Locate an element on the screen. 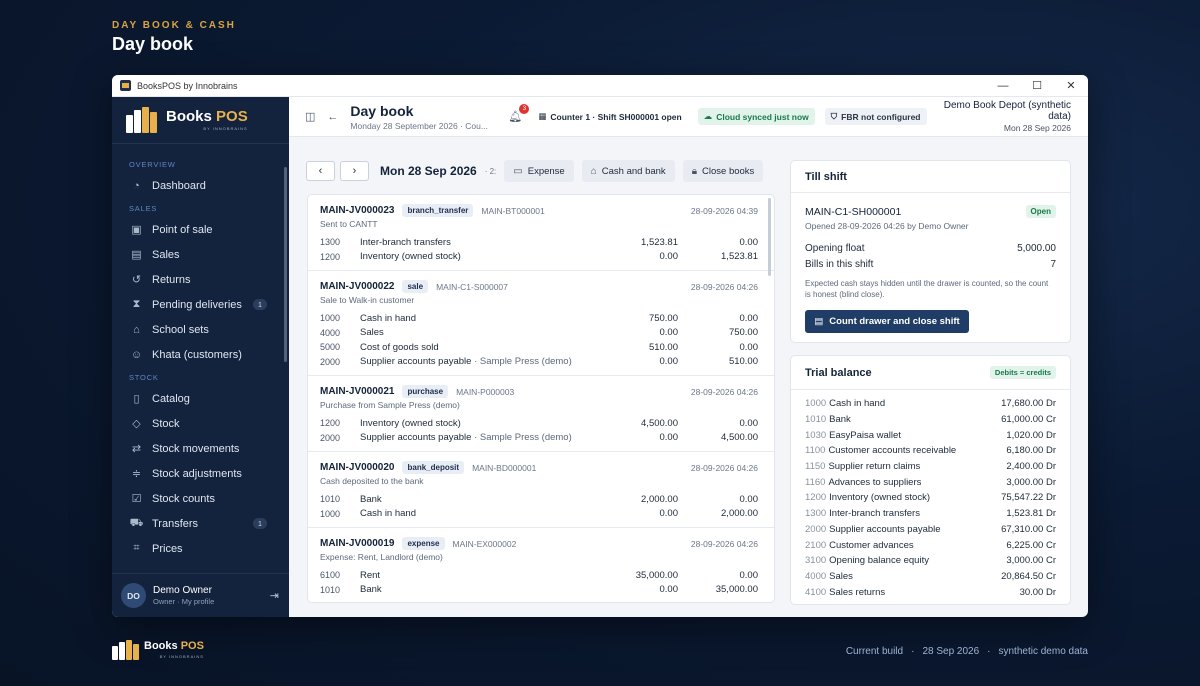 Image resolution: width=1200 pixels, height=686 pixels. entry-id: MAIN-JV000021 is located at coordinates (357, 391).